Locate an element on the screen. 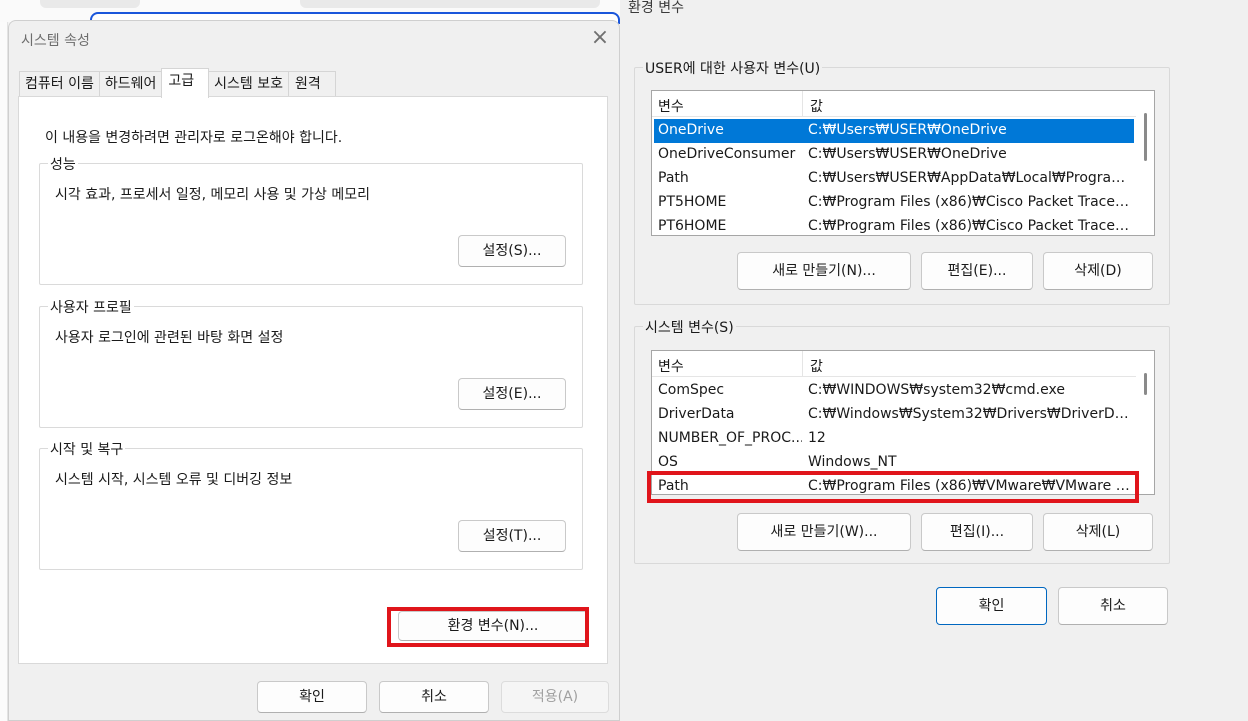  variable-name: OS is located at coordinates (668, 462).